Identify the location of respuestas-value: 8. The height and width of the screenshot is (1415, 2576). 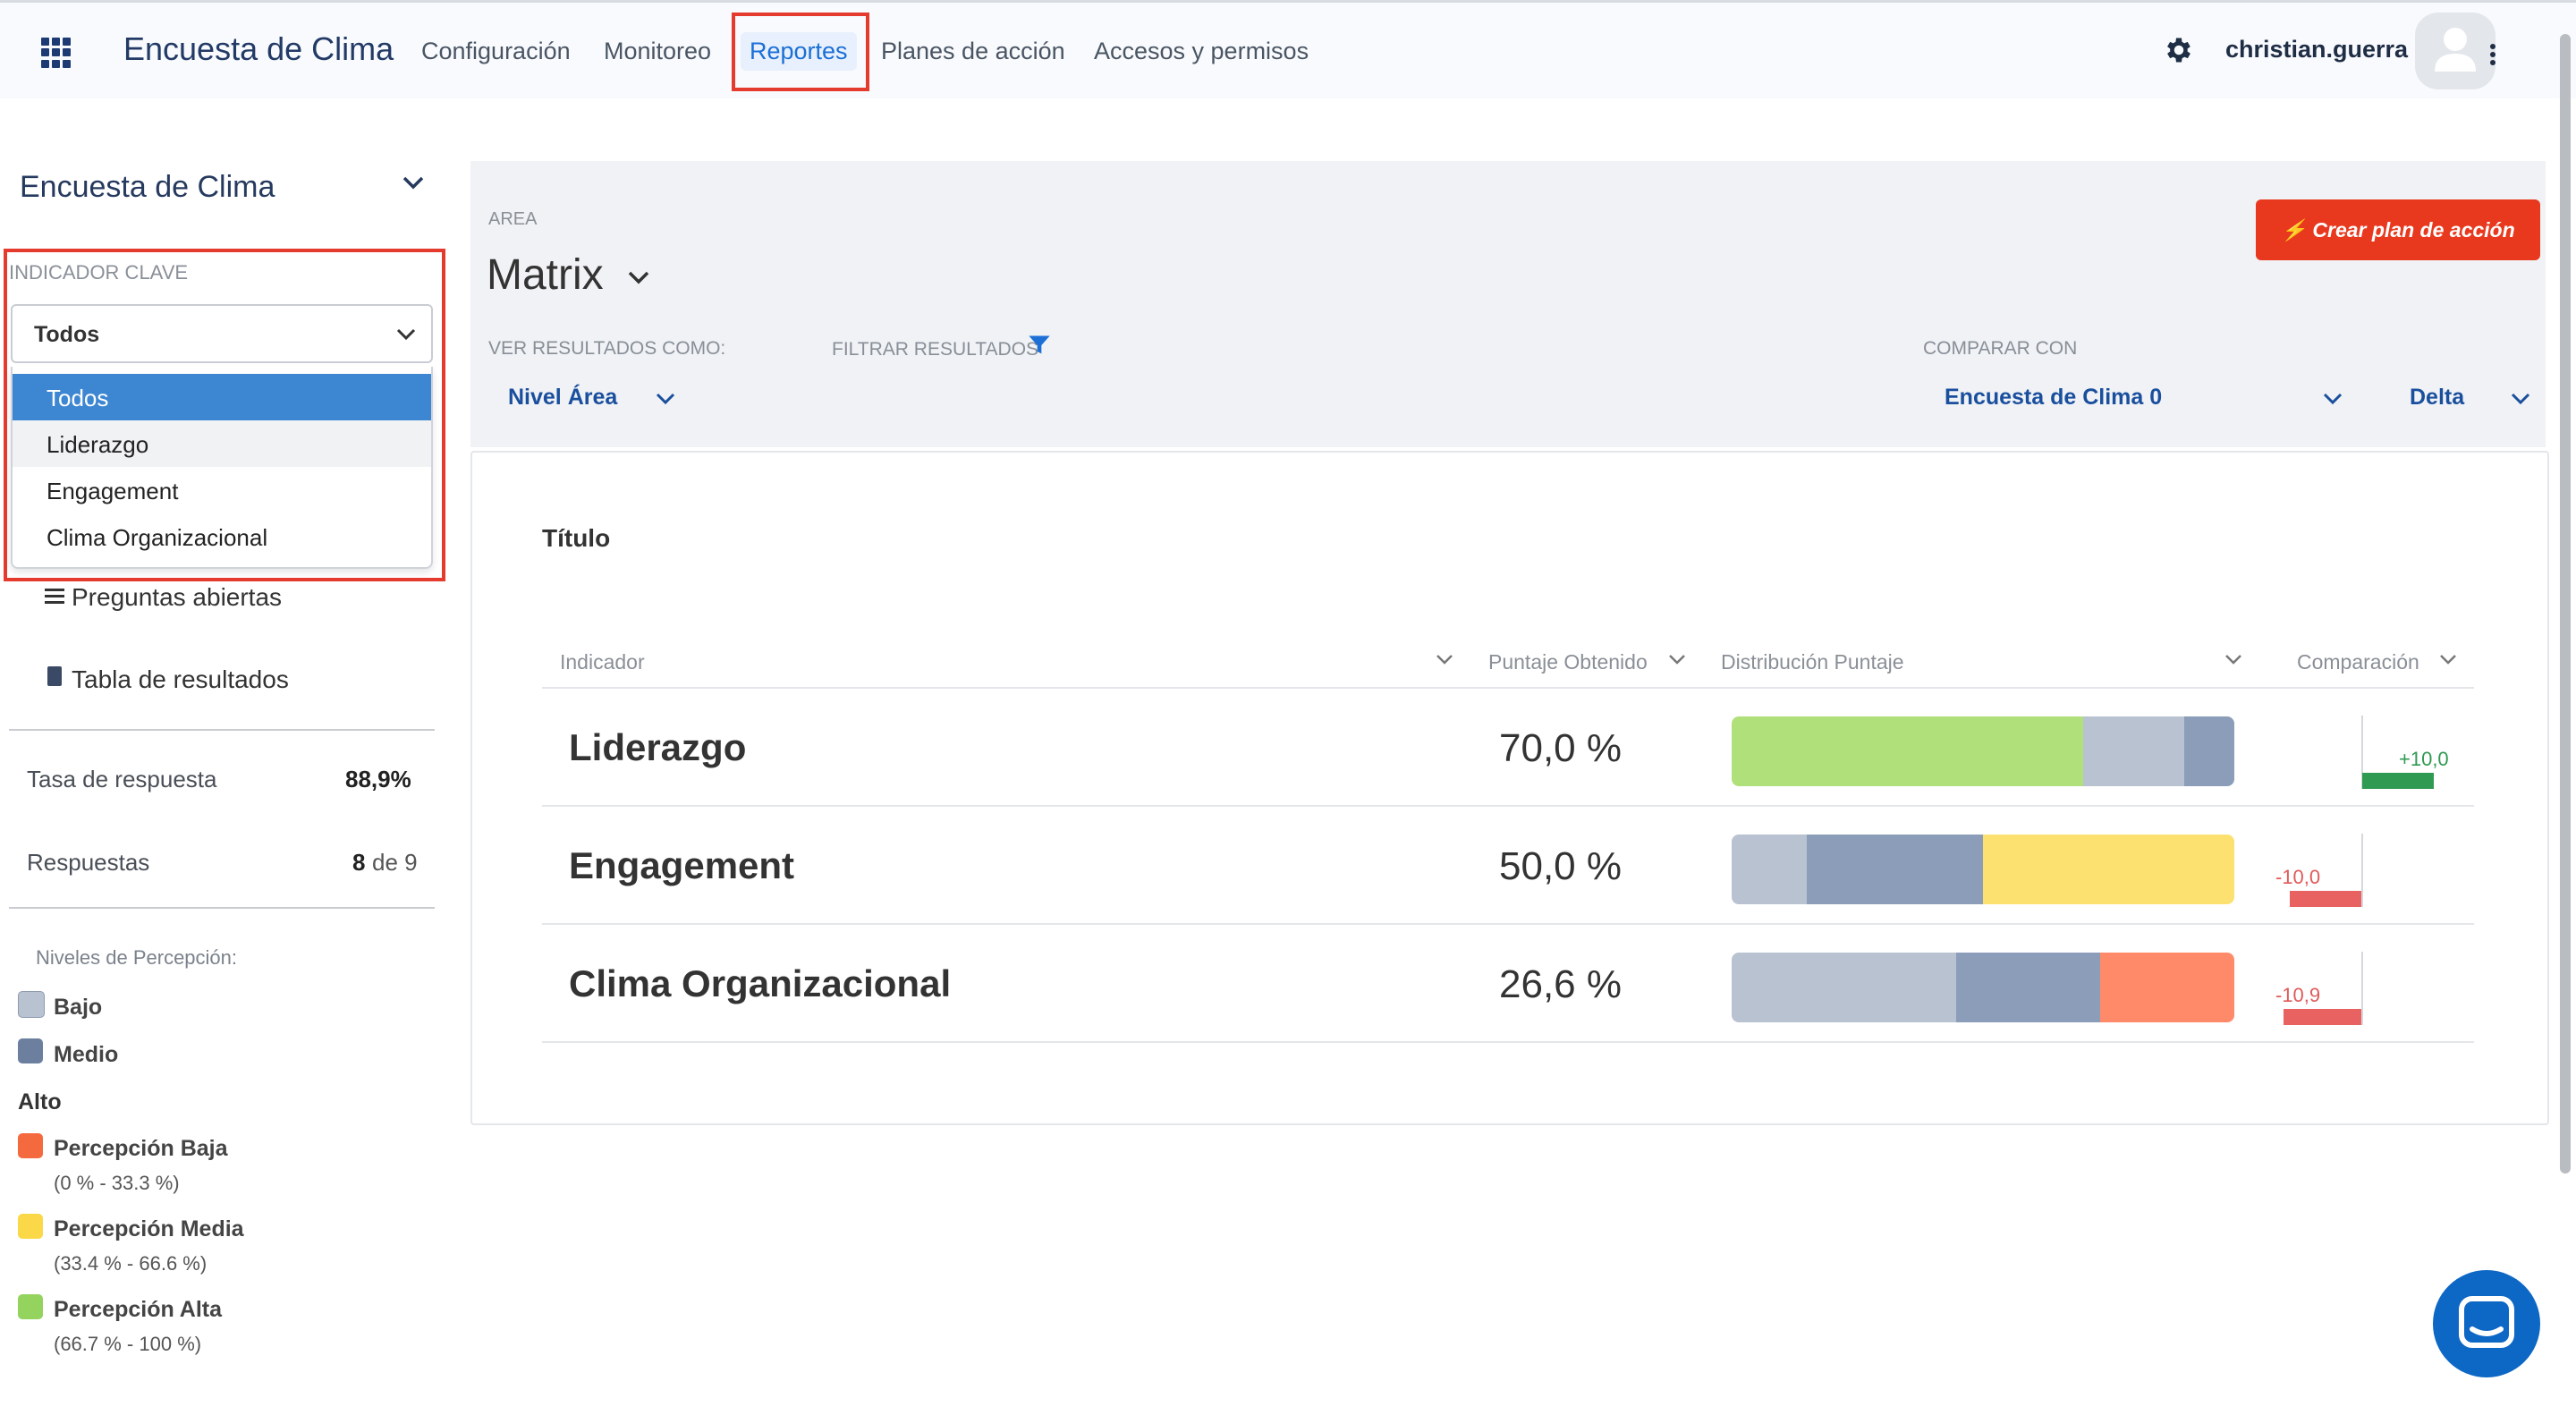
(359, 863).